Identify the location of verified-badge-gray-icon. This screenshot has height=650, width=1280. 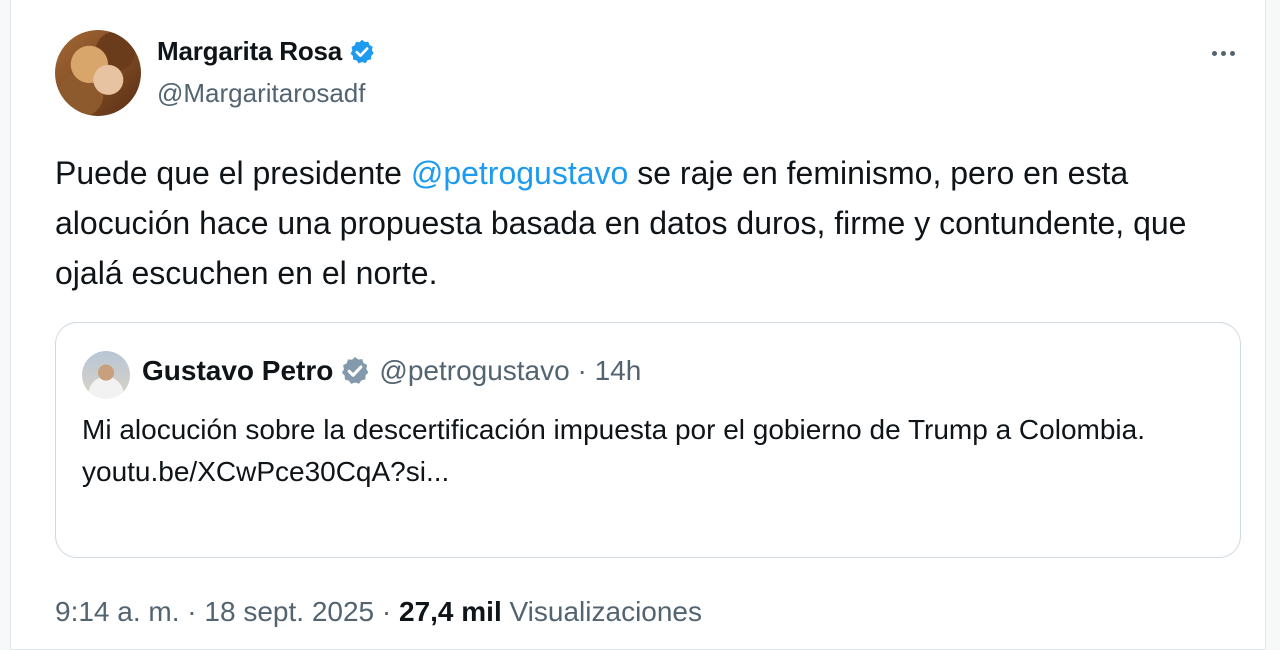
(355, 370).